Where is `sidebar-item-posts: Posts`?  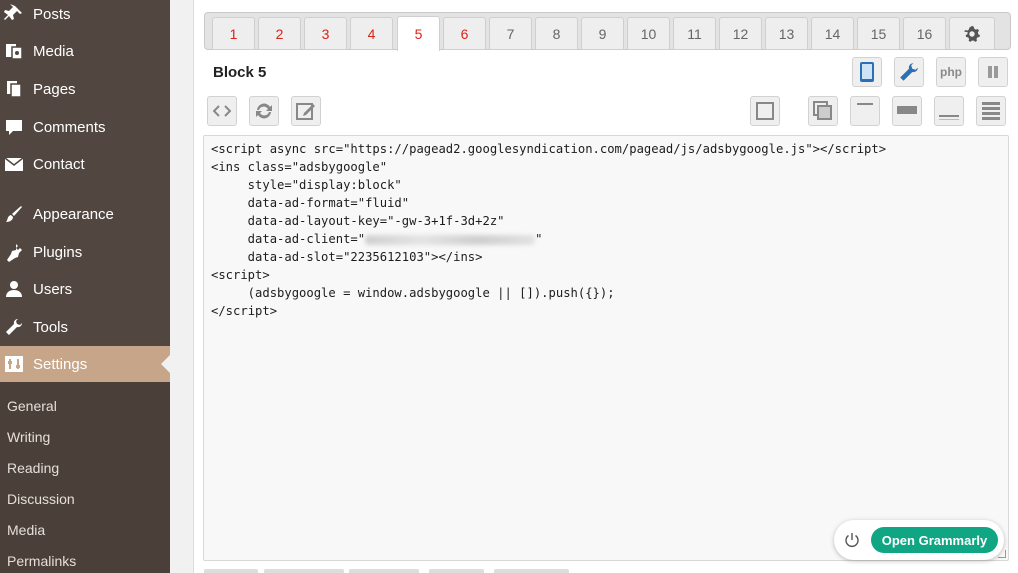
sidebar-item-posts: Posts is located at coordinates (85, 16).